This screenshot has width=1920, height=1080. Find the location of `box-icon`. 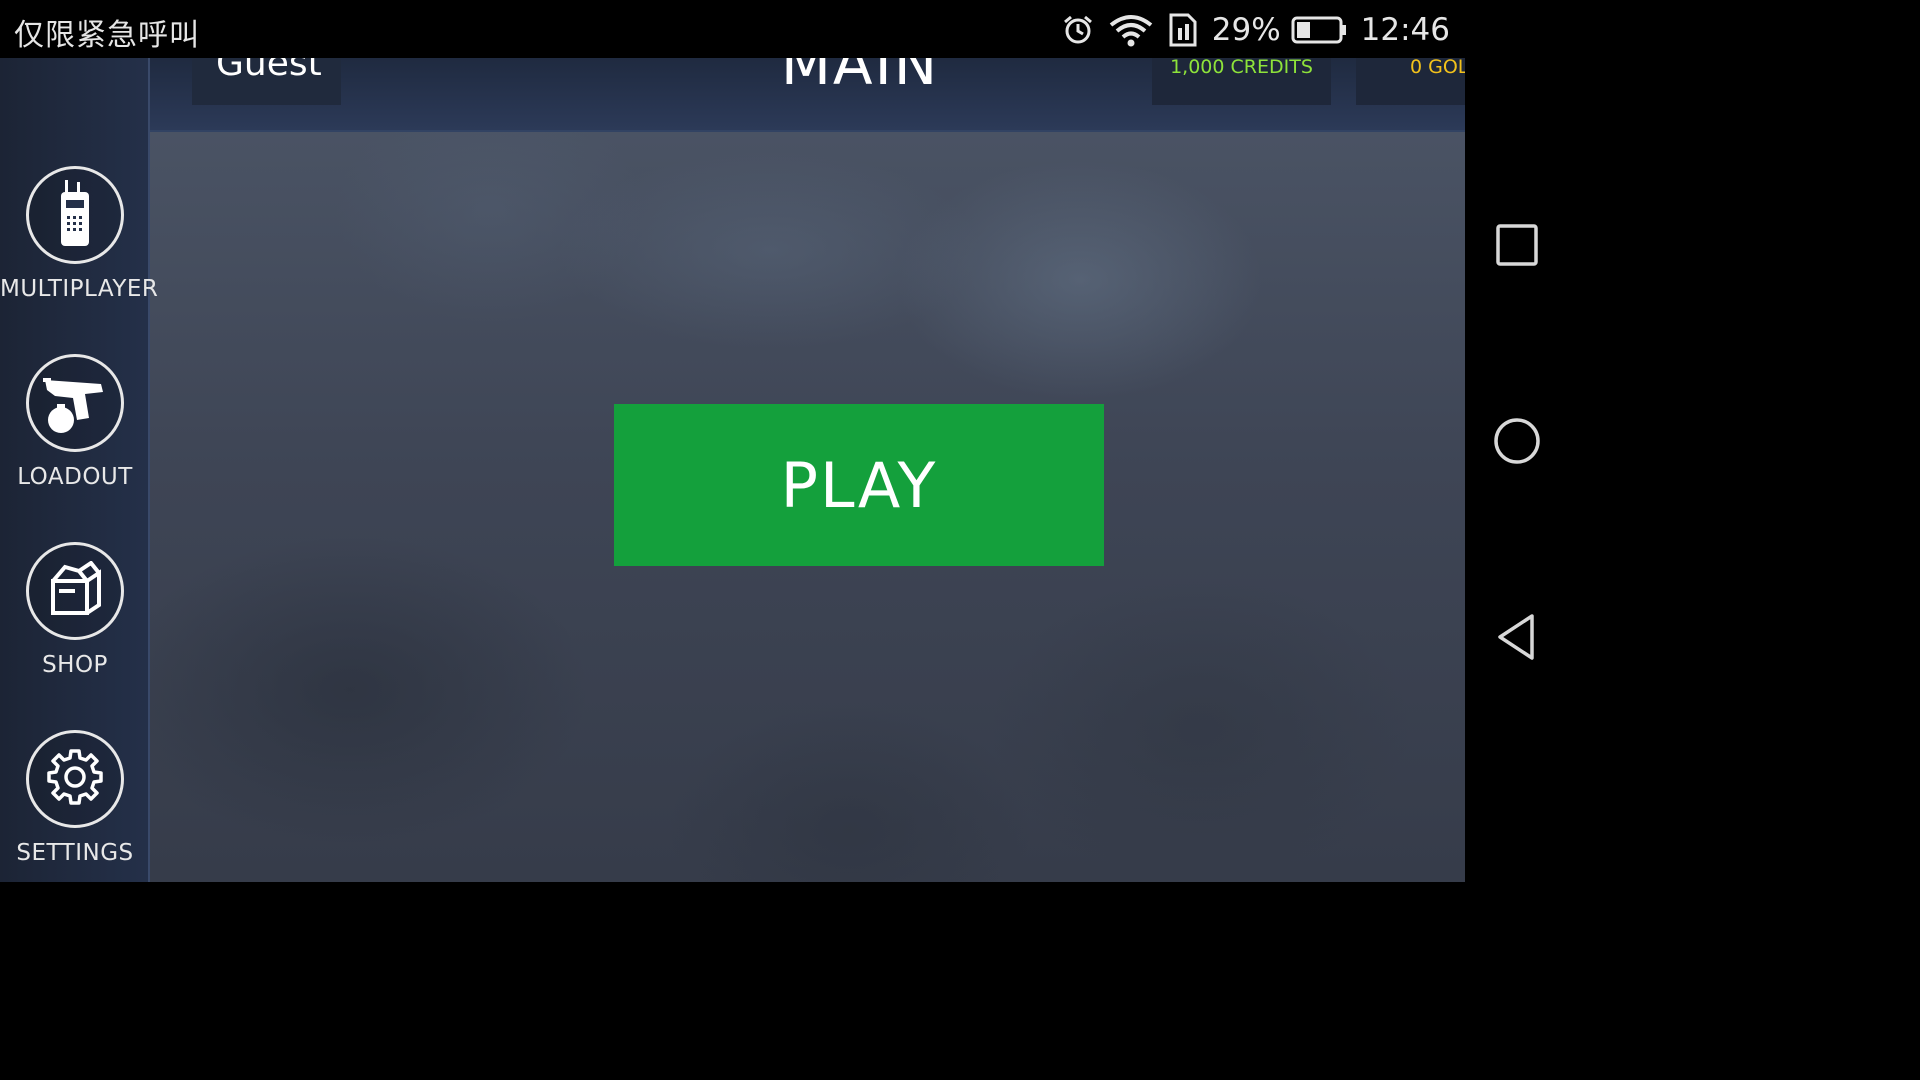

box-icon is located at coordinates (75, 590).